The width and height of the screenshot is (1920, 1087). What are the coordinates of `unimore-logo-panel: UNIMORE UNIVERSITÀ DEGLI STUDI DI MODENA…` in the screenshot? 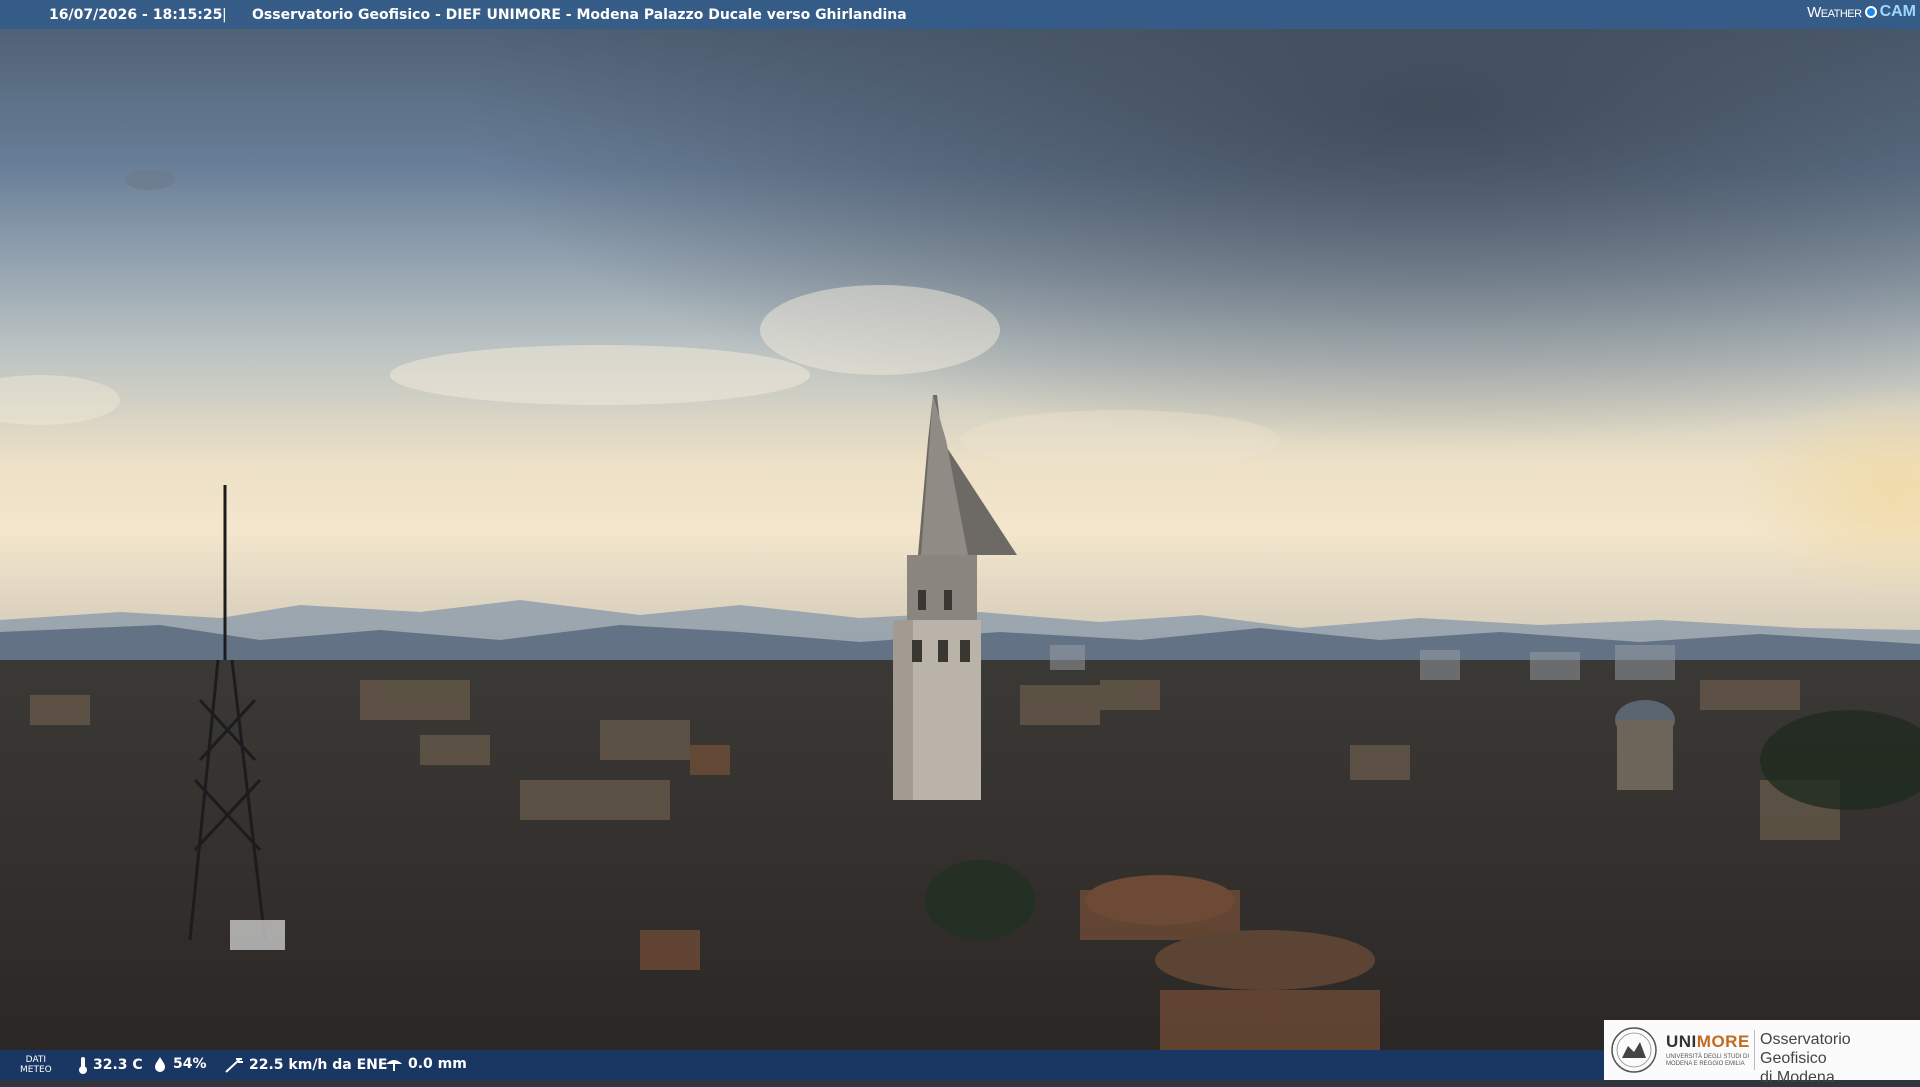 It's located at (1762, 1053).